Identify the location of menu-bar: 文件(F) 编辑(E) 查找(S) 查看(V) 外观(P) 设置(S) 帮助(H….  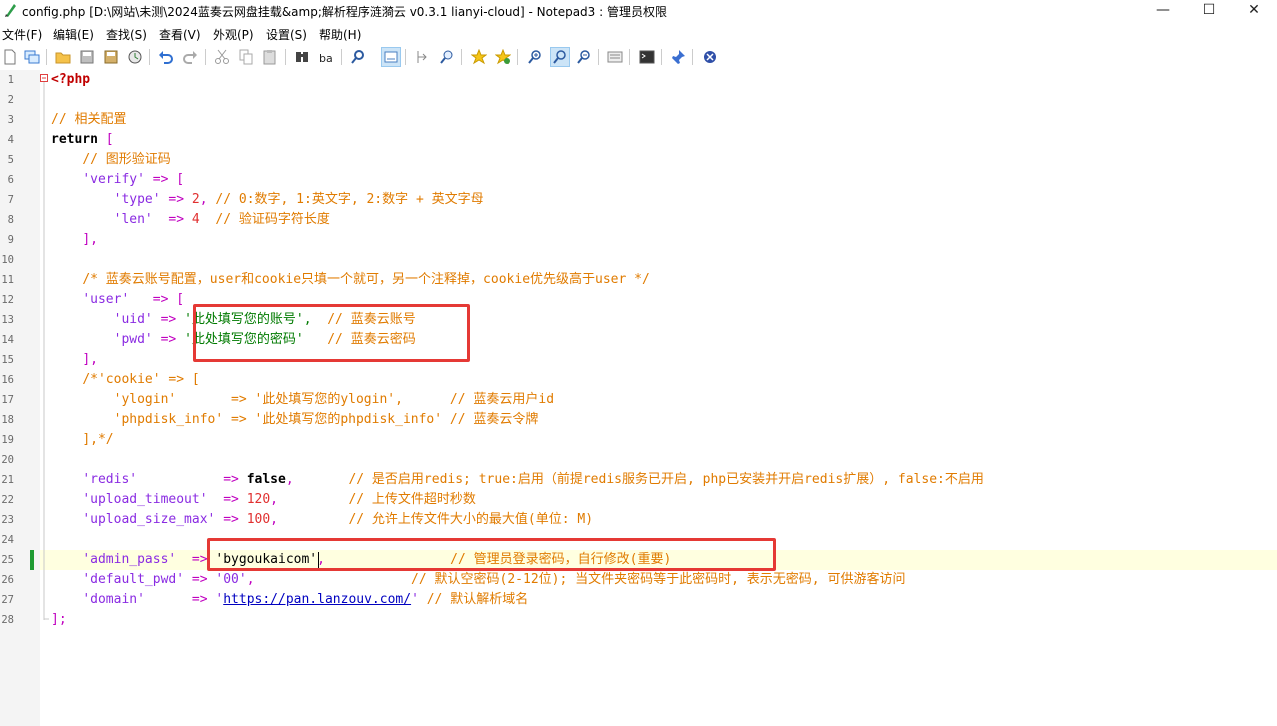
(638, 34).